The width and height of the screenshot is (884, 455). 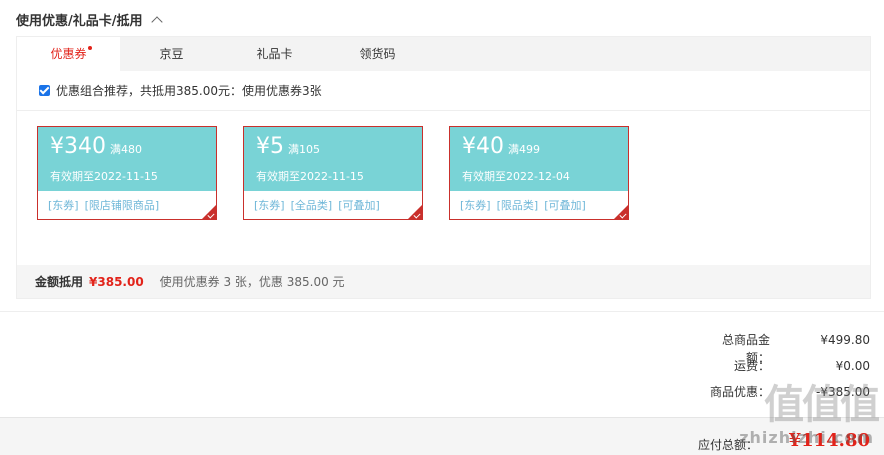 What do you see at coordinates (116, 281) in the screenshot?
I see `deduction-amount: ¥385.00` at bounding box center [116, 281].